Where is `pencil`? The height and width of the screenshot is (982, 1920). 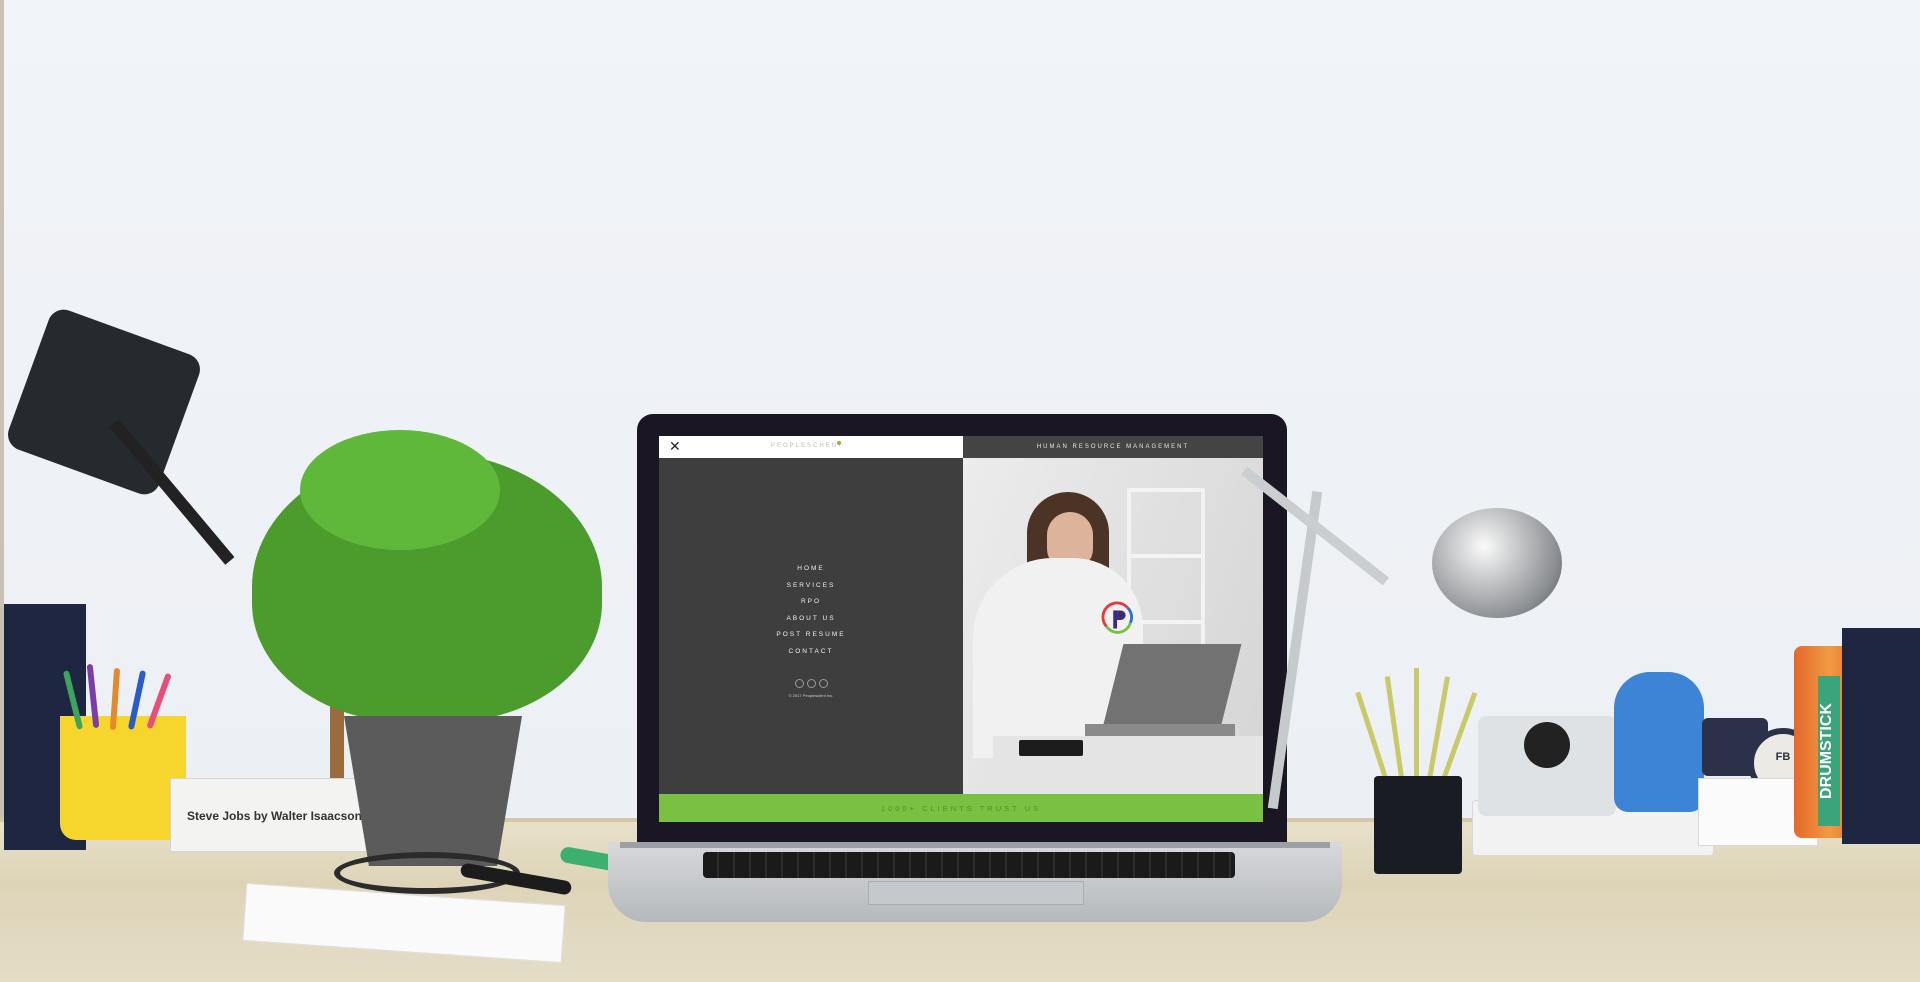
pencil is located at coordinates (1416, 723).